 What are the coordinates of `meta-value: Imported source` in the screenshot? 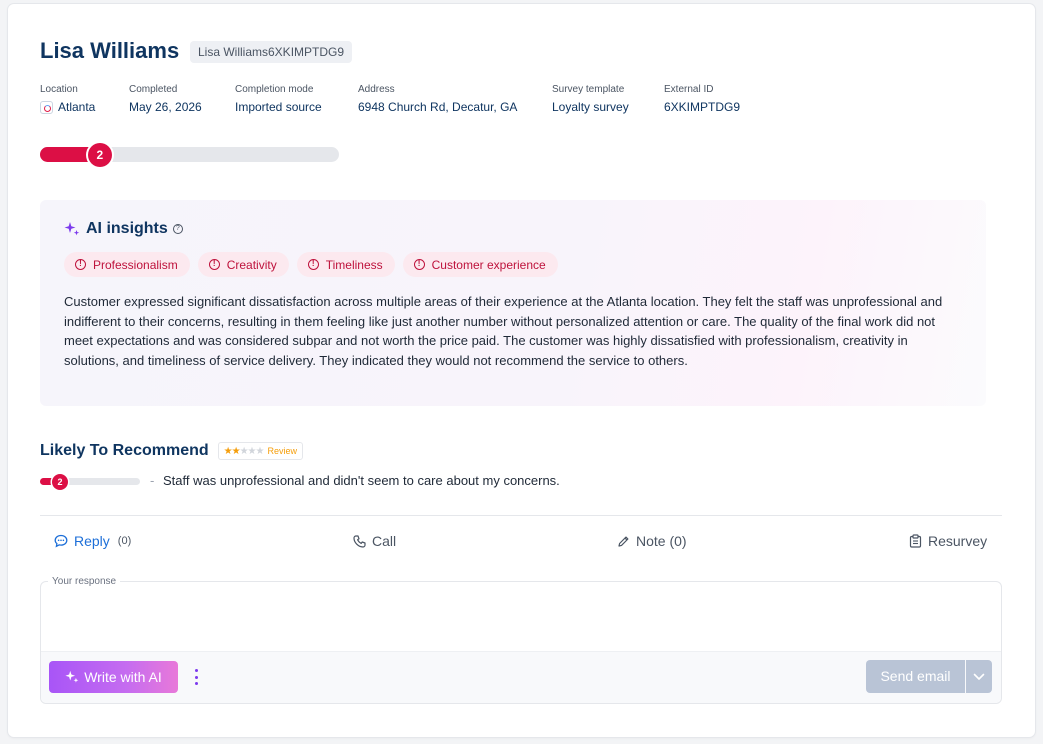 It's located at (278, 107).